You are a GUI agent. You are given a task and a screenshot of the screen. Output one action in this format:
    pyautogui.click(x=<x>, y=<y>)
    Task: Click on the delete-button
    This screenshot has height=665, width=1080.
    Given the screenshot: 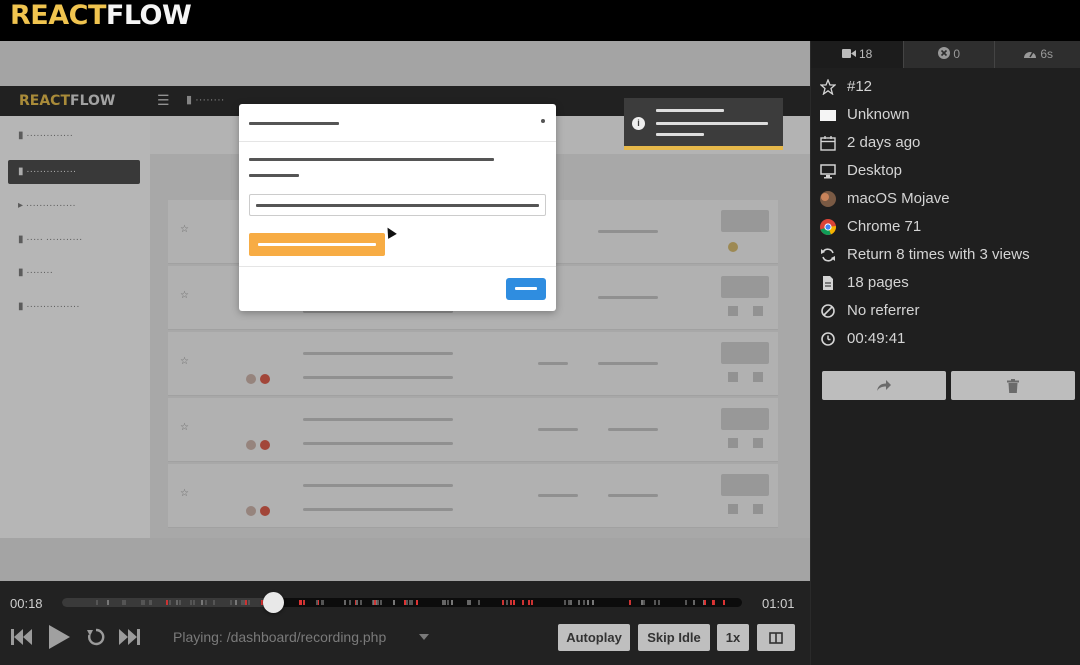 What is the action you would take?
    pyautogui.click(x=1013, y=385)
    